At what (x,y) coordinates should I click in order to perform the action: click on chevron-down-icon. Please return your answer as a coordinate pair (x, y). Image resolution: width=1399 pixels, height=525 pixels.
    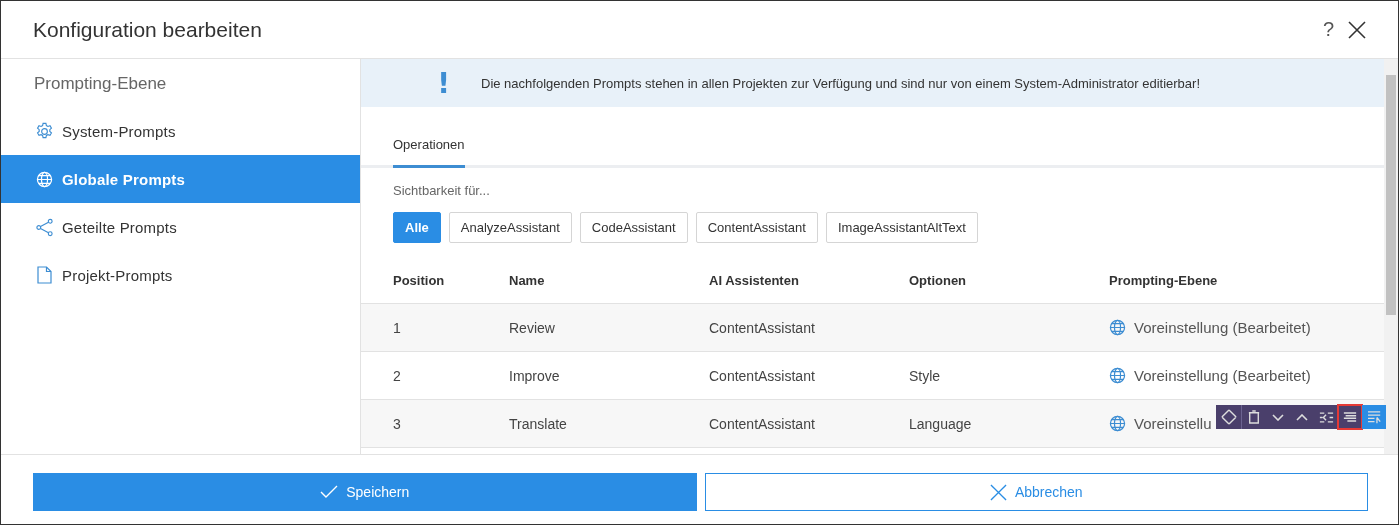
    Looking at the image, I should click on (1278, 417).